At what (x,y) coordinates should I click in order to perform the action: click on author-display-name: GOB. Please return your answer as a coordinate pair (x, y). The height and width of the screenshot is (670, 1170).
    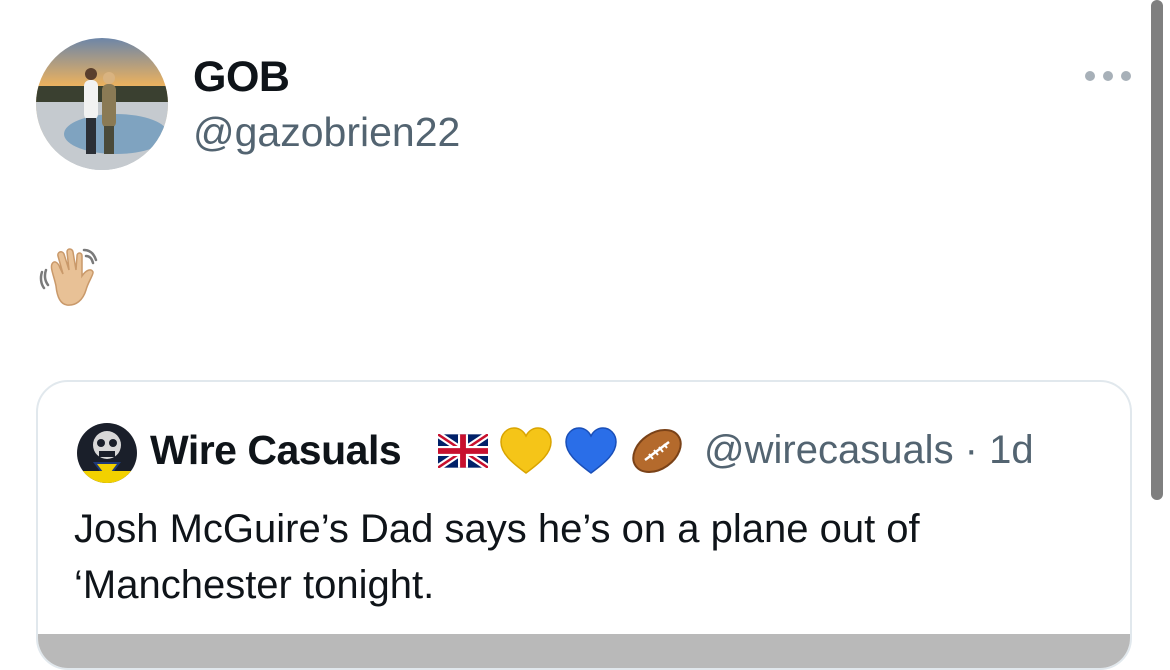
    Looking at the image, I should click on (241, 77).